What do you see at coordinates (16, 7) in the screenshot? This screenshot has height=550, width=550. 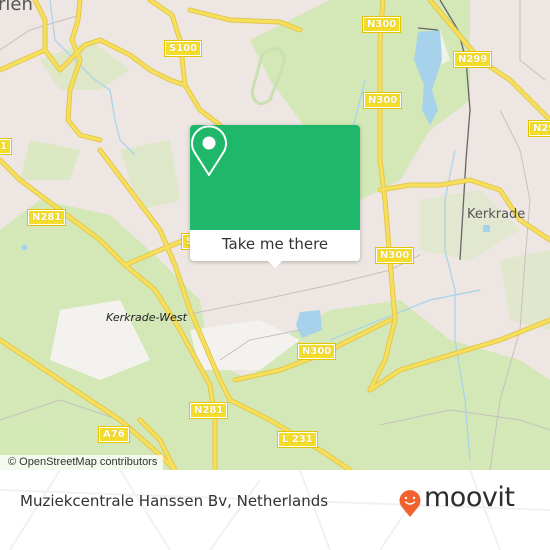 I see `place-label-heerlen: rlen` at bounding box center [16, 7].